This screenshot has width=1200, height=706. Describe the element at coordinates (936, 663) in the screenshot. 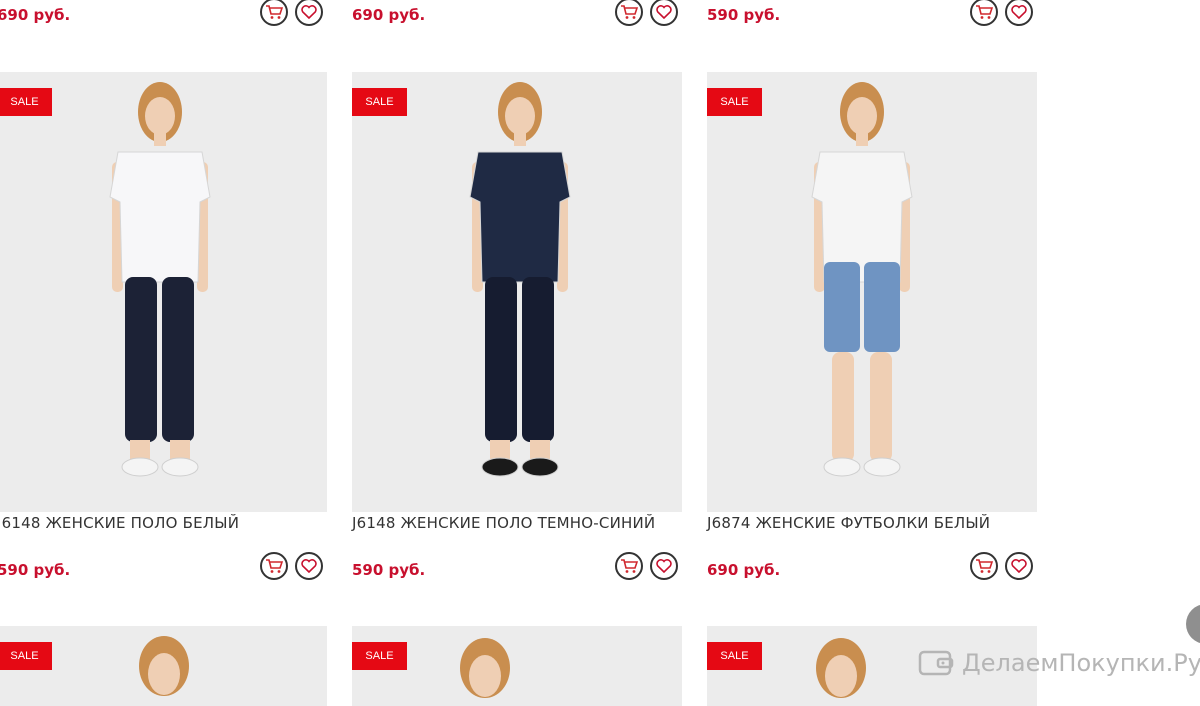

I see `wallet-icon` at that location.